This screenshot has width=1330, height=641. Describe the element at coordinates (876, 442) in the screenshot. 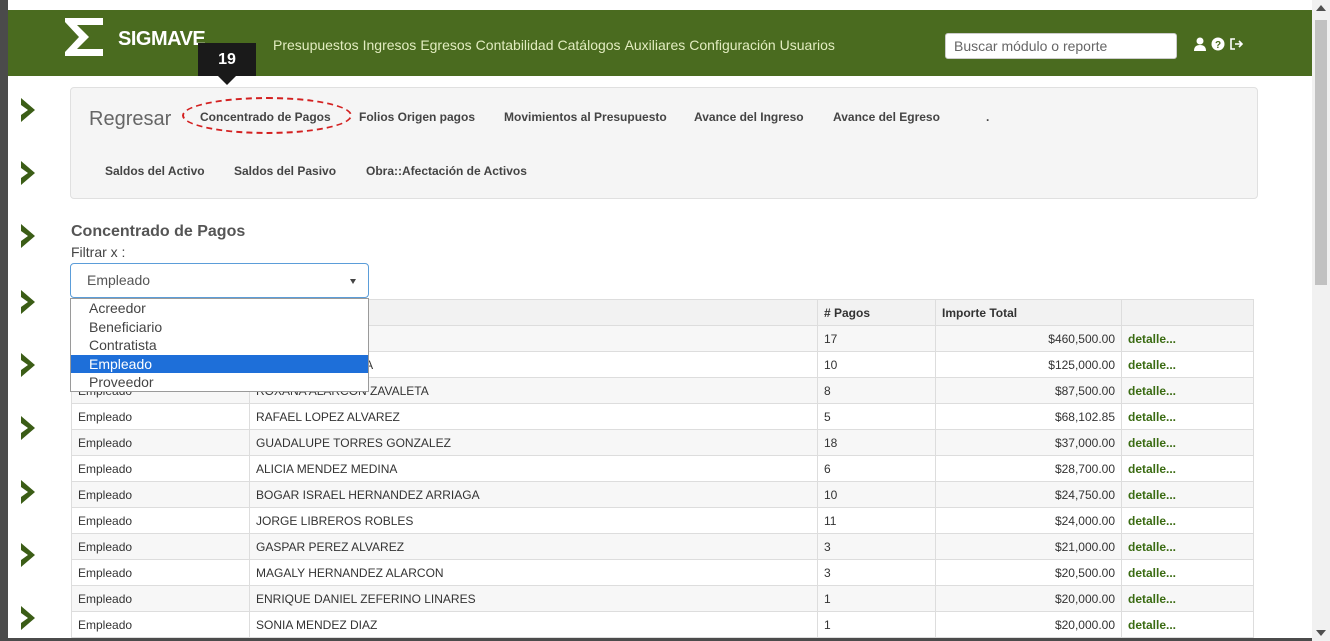

I see `cell-pagos: 18` at that location.